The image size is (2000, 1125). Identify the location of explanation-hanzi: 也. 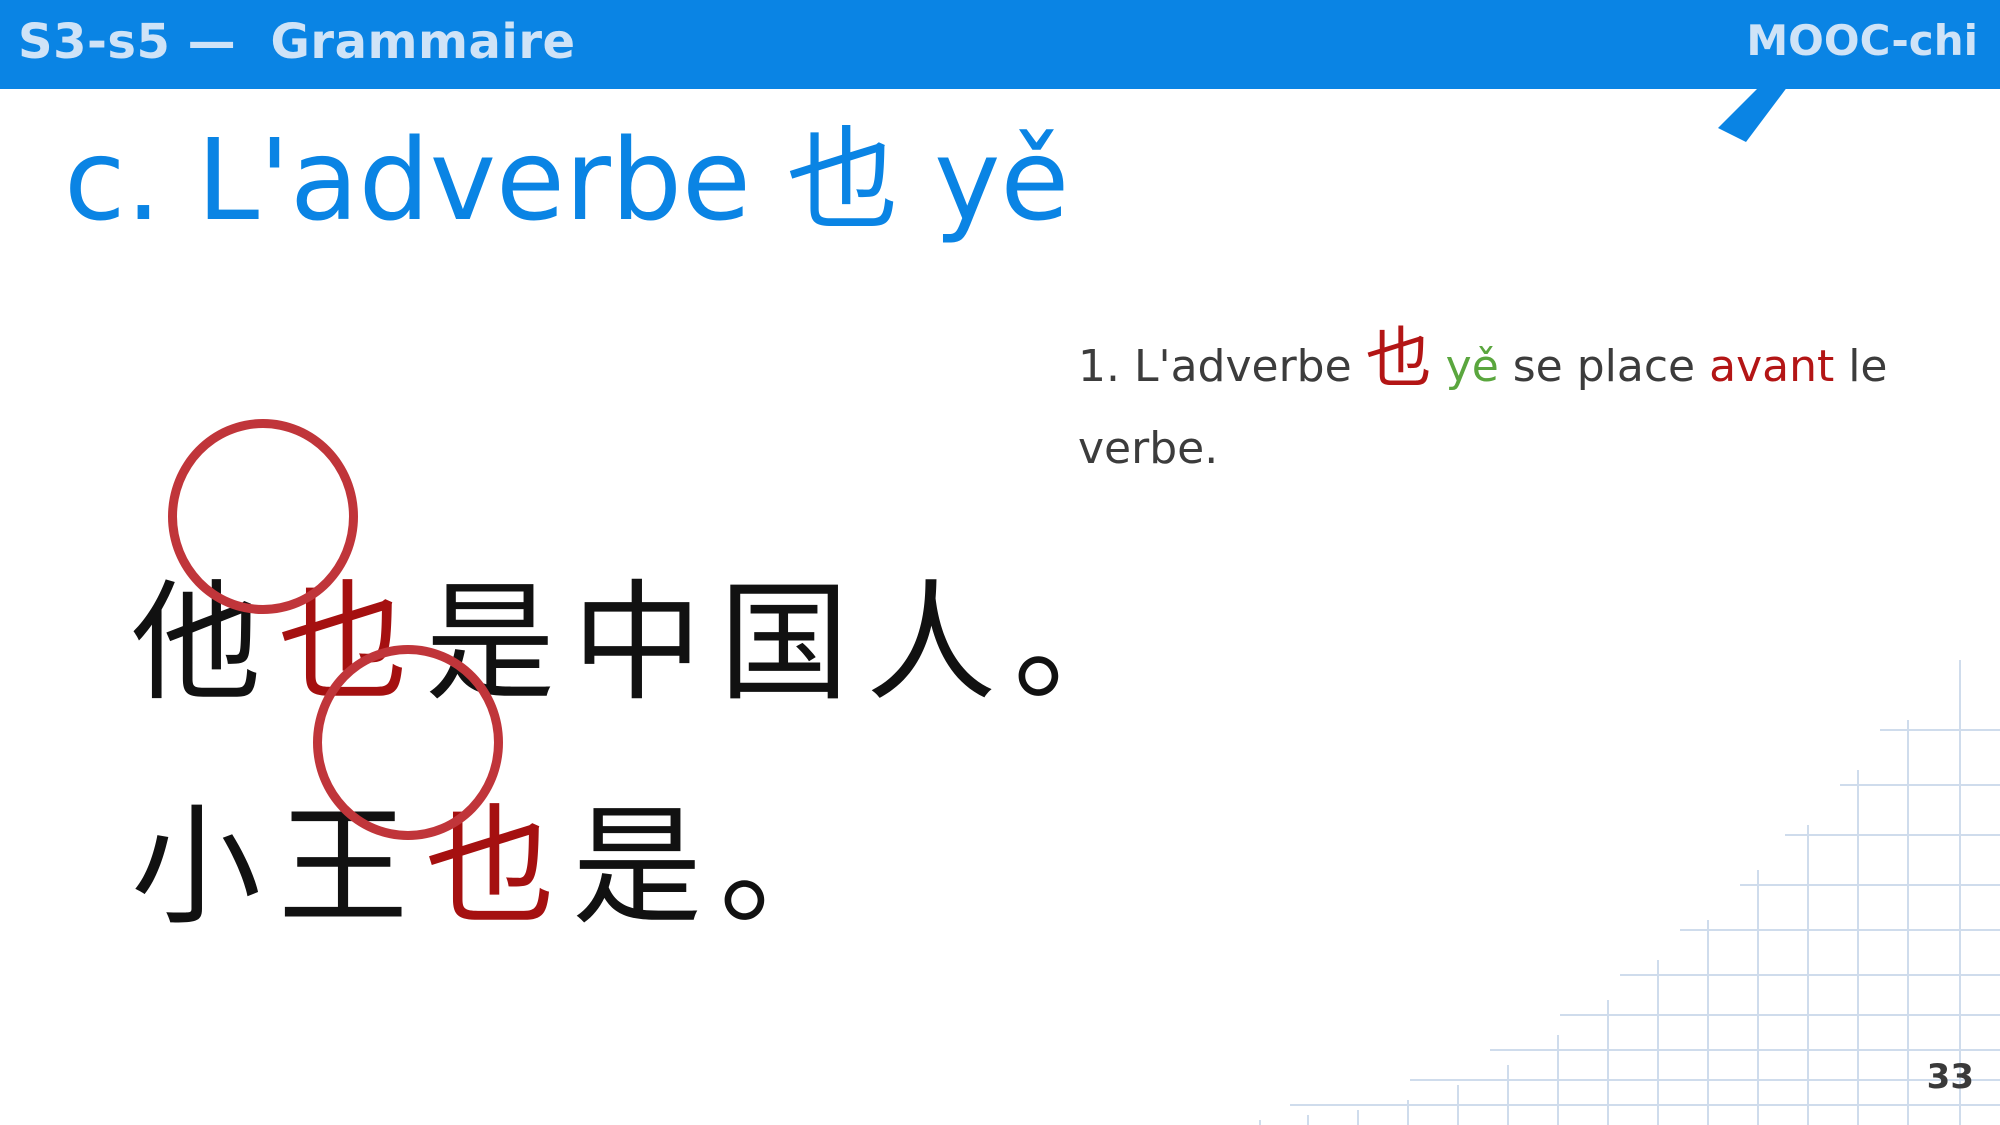
(1398, 358).